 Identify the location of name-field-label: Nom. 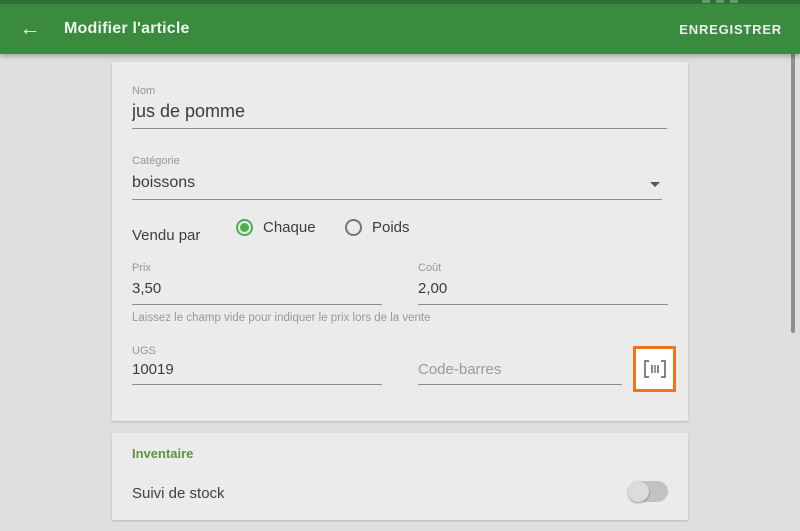
(144, 91).